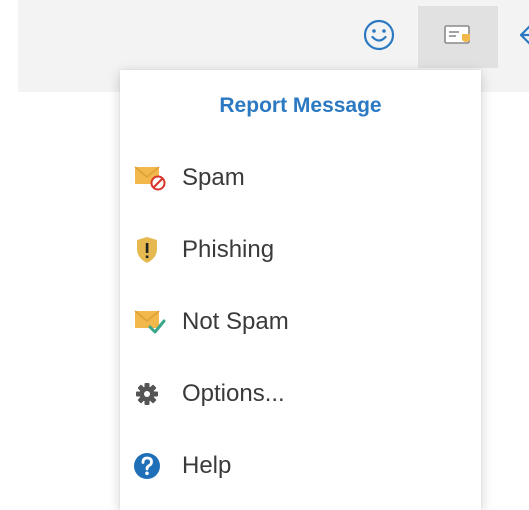  What do you see at coordinates (300, 178) in the screenshot?
I see `menu-item-spam: Spam` at bounding box center [300, 178].